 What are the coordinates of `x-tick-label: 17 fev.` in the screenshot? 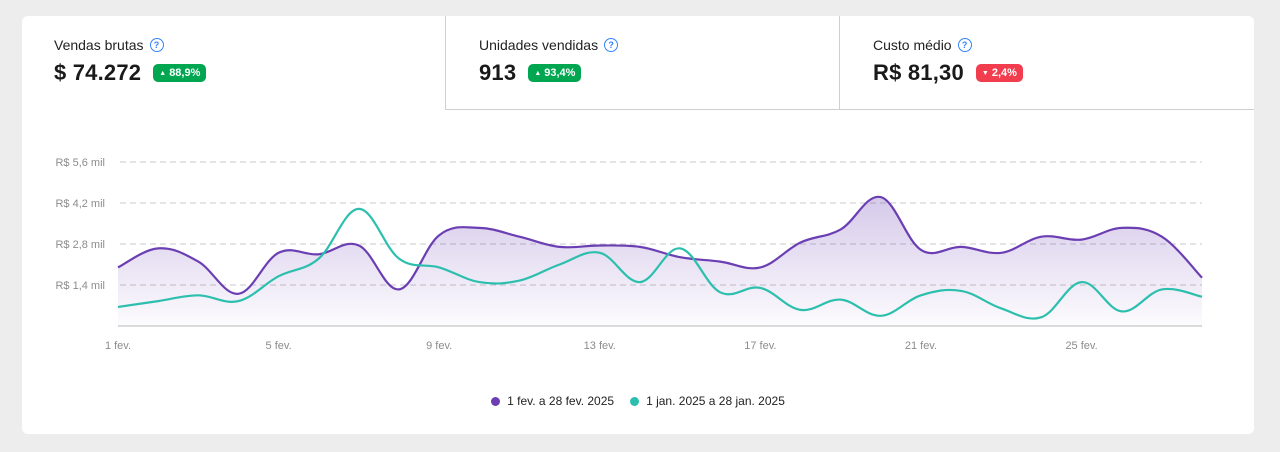 It's located at (760, 346).